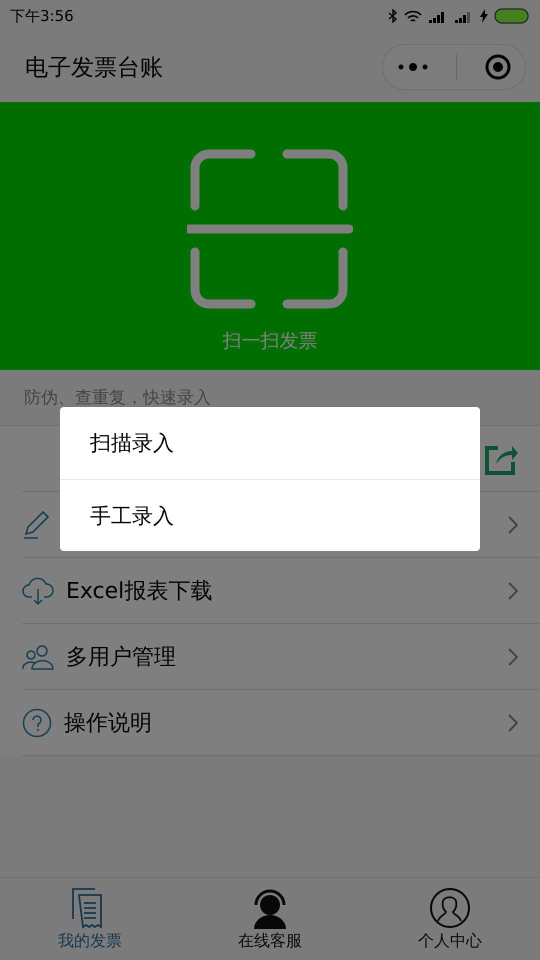 The width and height of the screenshot is (540, 960). I want to click on status-time: 下午3:56, so click(42, 16).